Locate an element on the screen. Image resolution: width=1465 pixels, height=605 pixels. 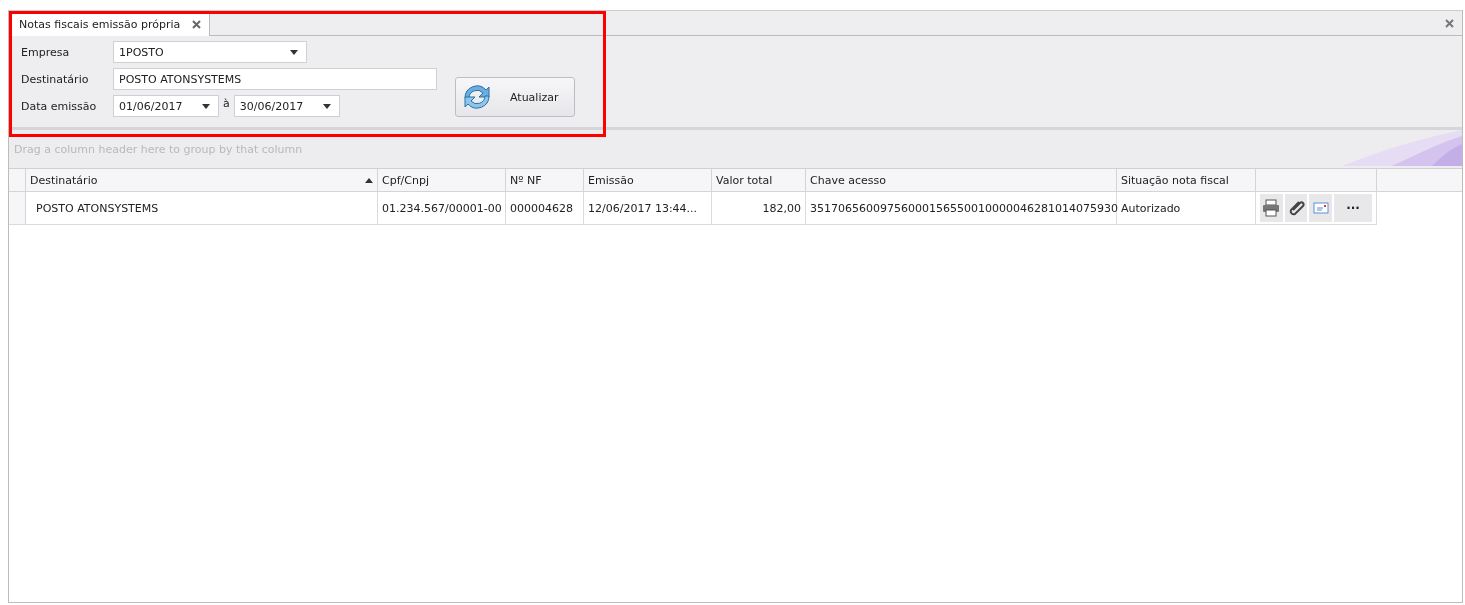
table-cell: Autorizado is located at coordinates (1186, 208).